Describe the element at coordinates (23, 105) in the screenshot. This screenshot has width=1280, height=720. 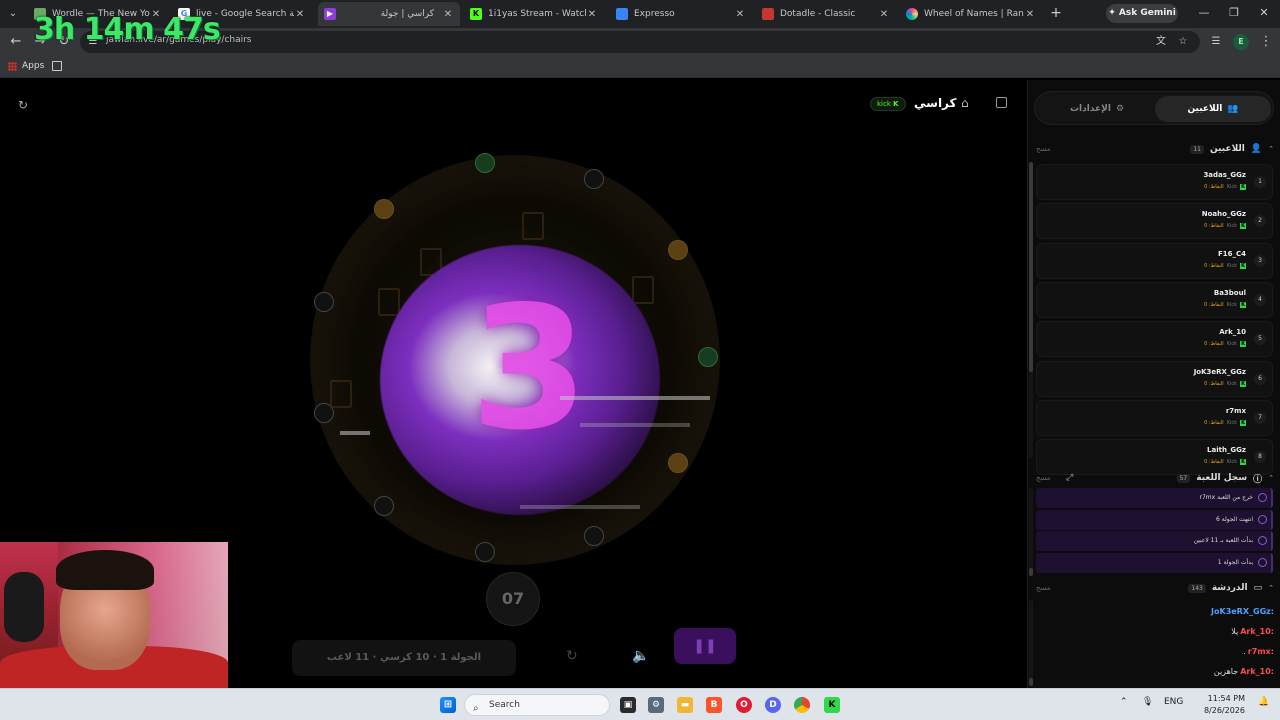
I see `refresh-icon: ↻` at that location.